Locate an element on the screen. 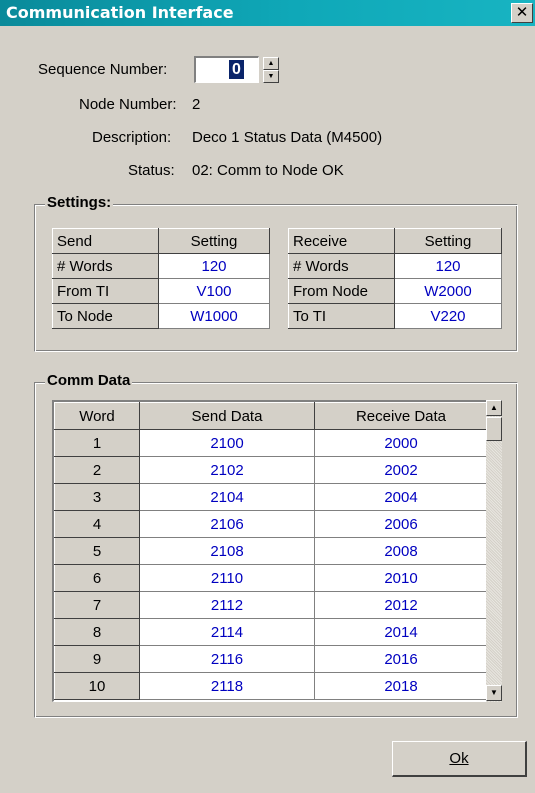 The width and height of the screenshot is (535, 793). receive-data-cell: 2012 is located at coordinates (401, 605).